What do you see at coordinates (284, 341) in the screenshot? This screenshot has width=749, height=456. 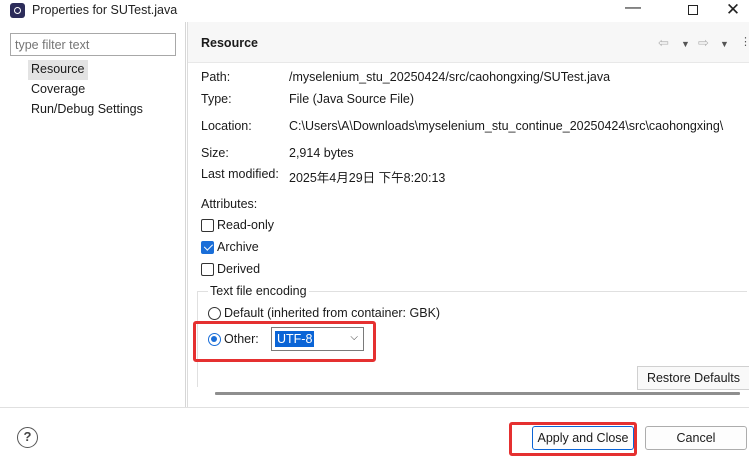 I see `other-encoding-highlight` at bounding box center [284, 341].